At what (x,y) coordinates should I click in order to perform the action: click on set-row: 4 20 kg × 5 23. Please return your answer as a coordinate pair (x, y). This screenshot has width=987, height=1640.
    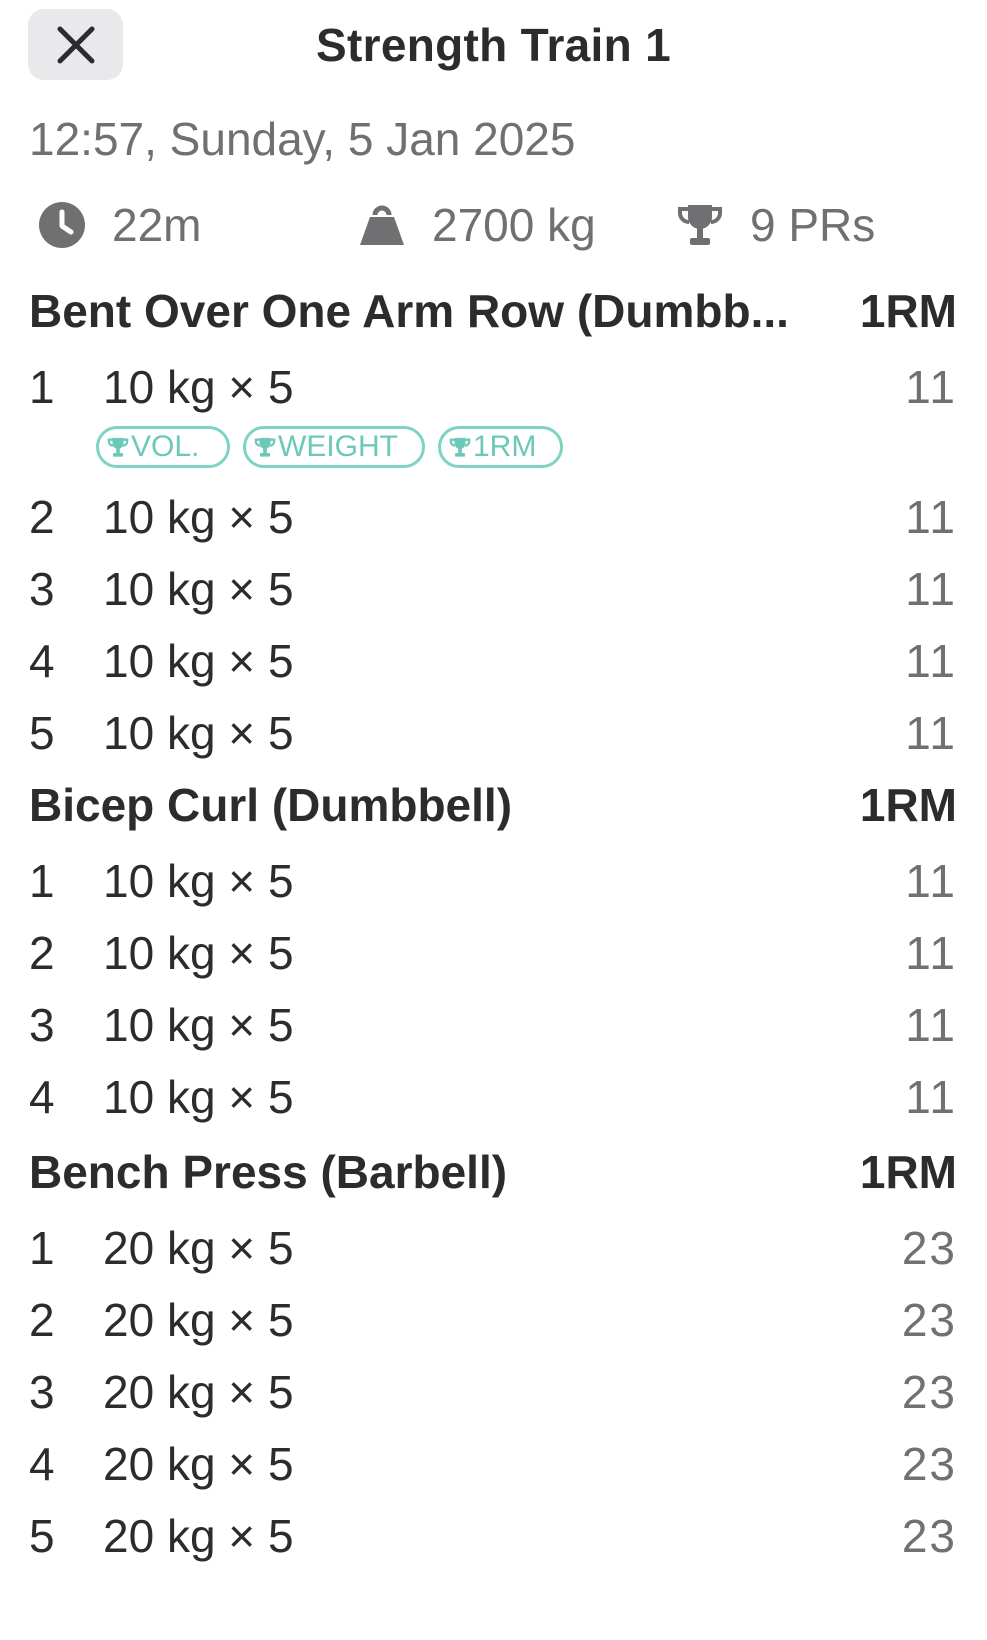
    Looking at the image, I should click on (493, 1463).